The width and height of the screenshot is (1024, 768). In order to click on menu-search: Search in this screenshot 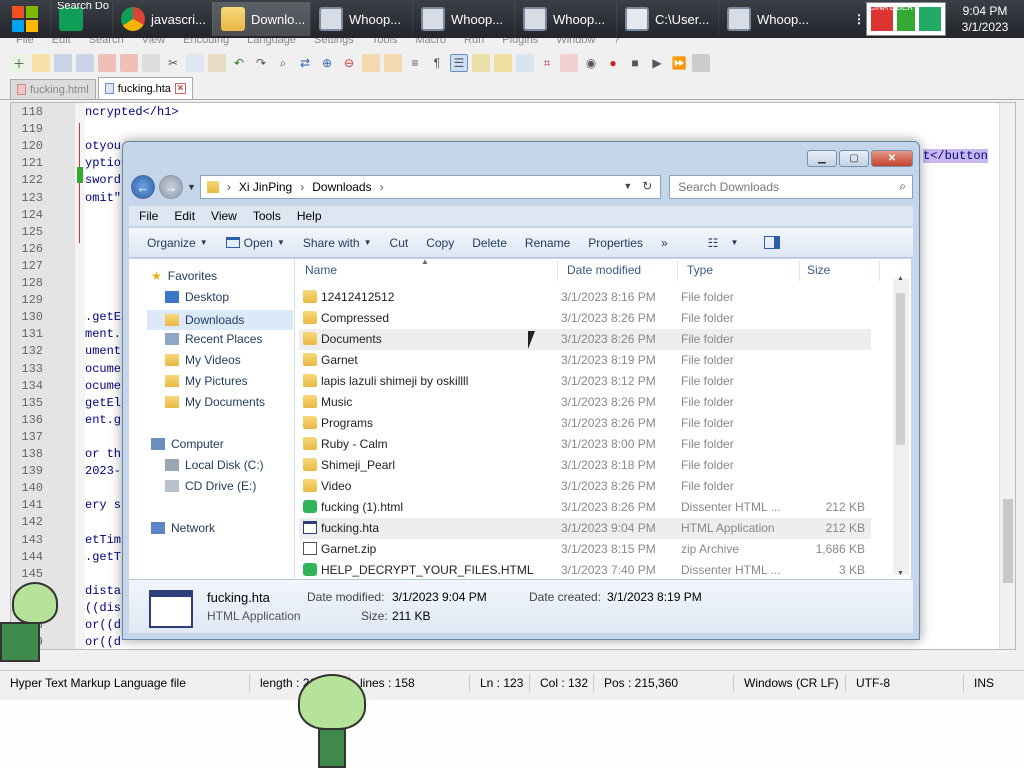, I will do `click(106, 44)`.